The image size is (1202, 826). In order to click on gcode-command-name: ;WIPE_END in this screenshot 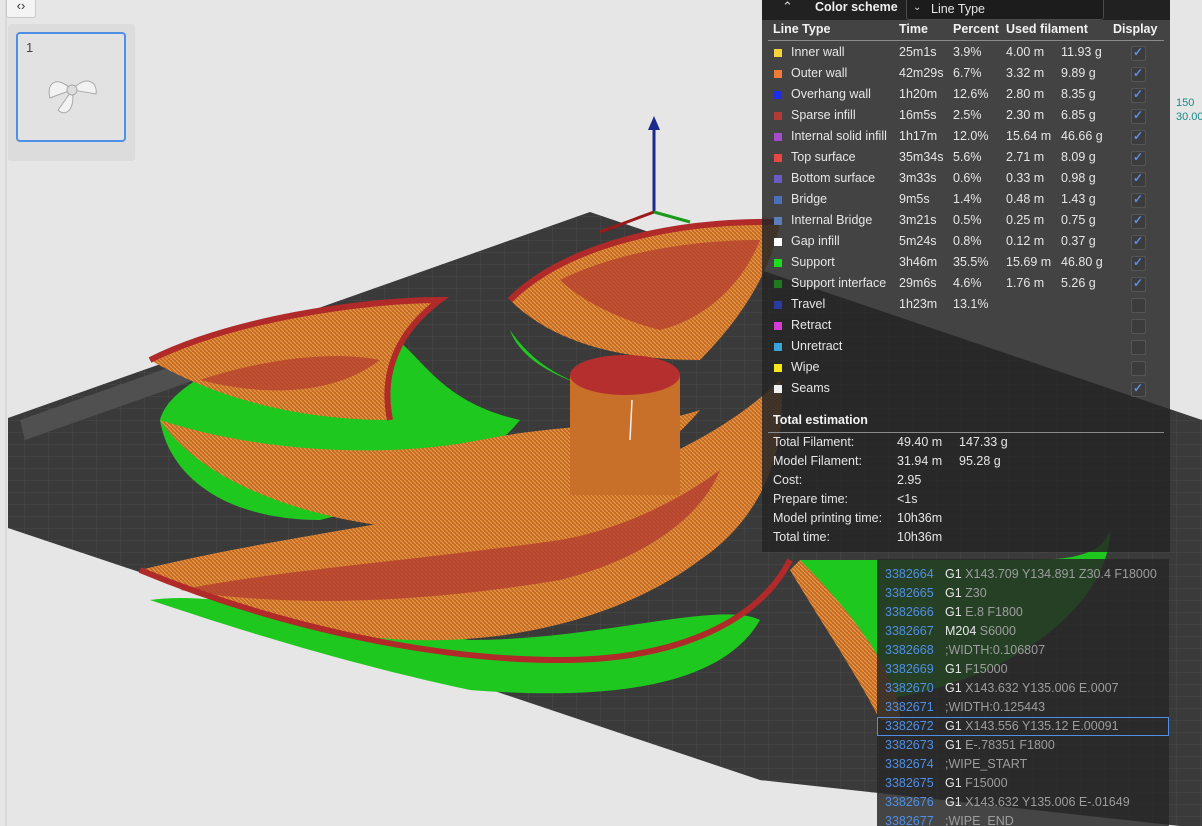, I will do `click(979, 820)`.